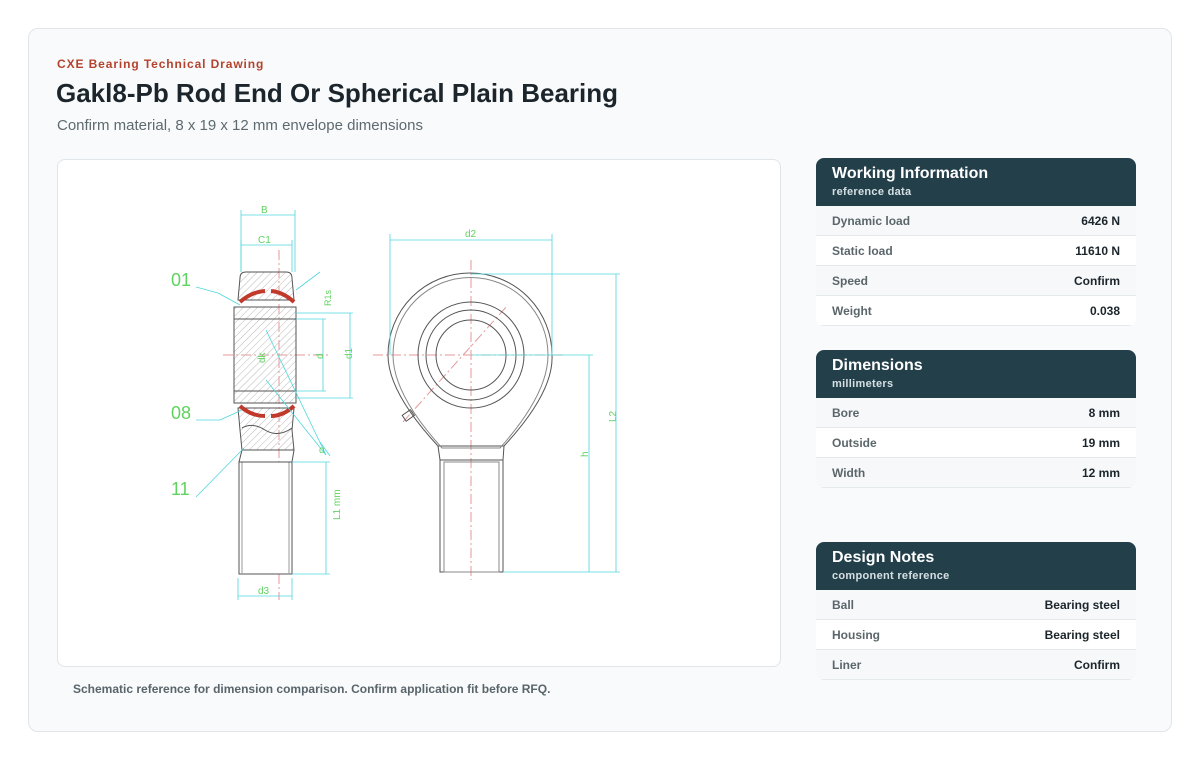 The width and height of the screenshot is (1200, 760). I want to click on panel-title: Working Information, so click(910, 173).